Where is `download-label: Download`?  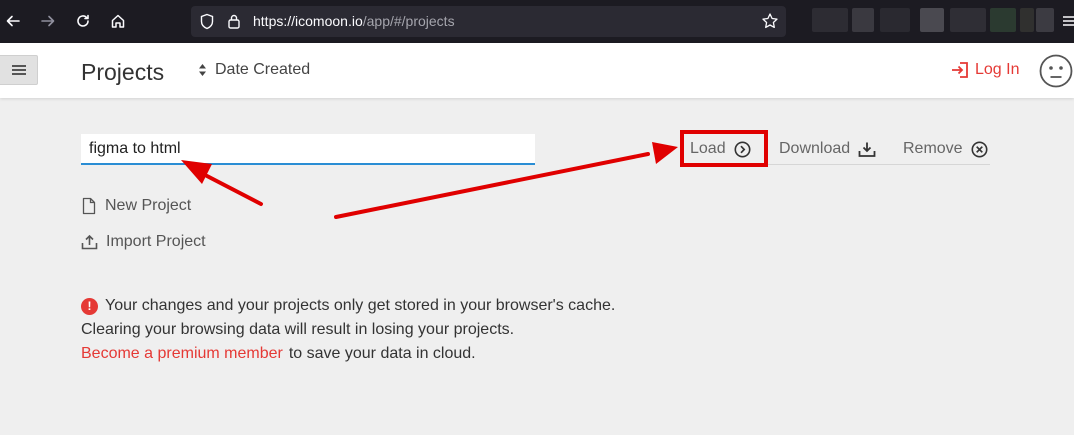 download-label: Download is located at coordinates (815, 148).